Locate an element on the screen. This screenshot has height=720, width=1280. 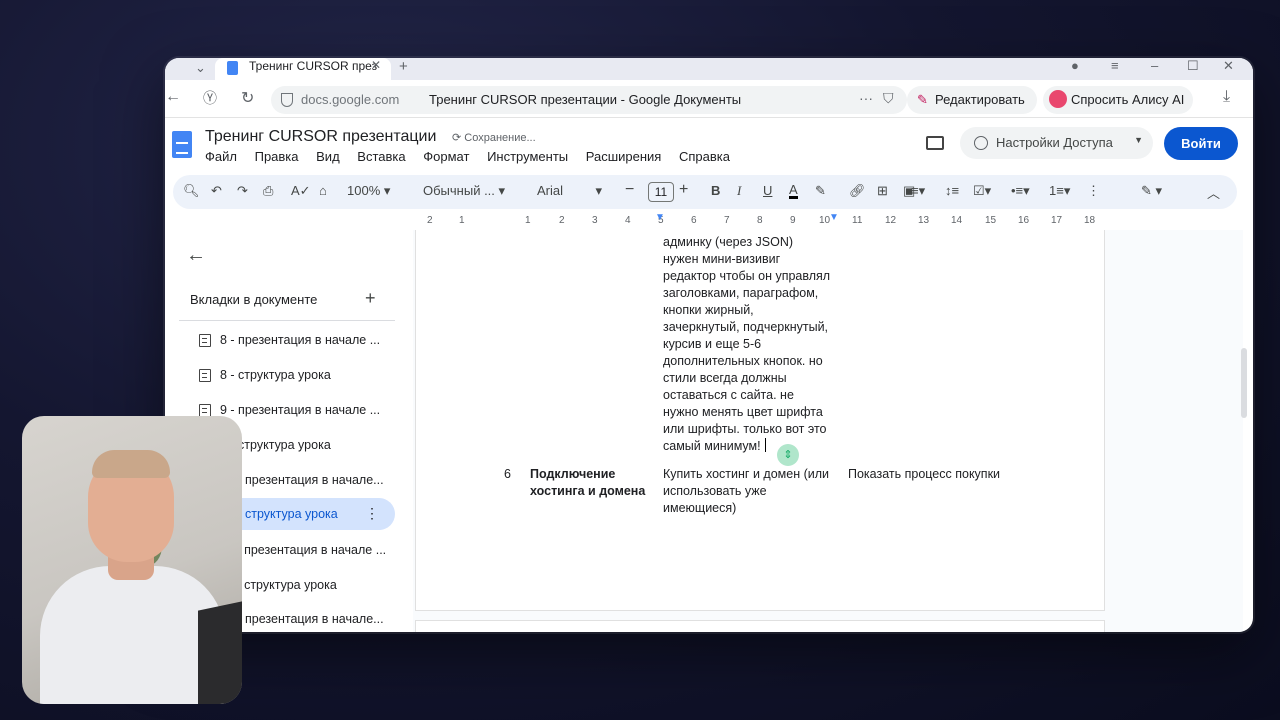
close-window-icon: ✕ is located at coordinates (1228, 66).